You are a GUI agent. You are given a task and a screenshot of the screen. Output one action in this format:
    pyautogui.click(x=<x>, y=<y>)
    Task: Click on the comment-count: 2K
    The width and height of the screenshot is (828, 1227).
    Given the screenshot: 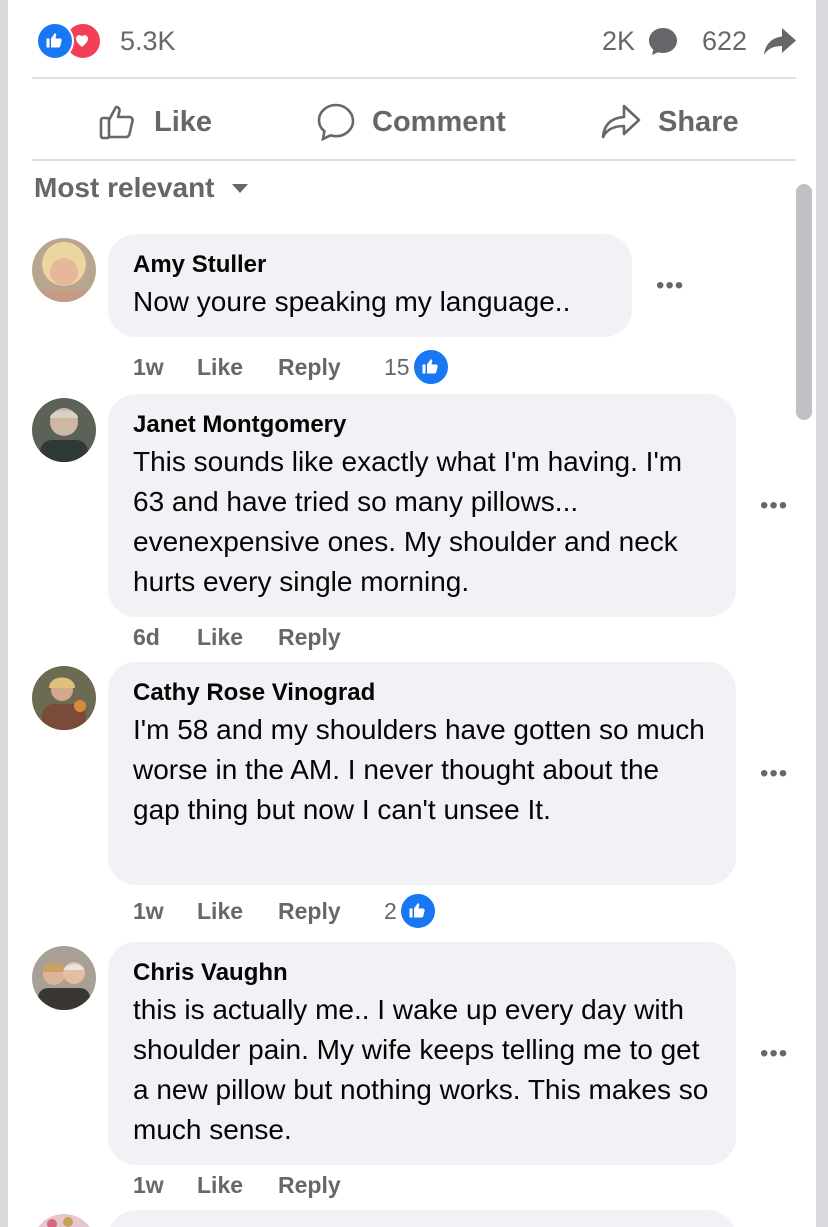 What is the action you would take?
    pyautogui.click(x=618, y=41)
    